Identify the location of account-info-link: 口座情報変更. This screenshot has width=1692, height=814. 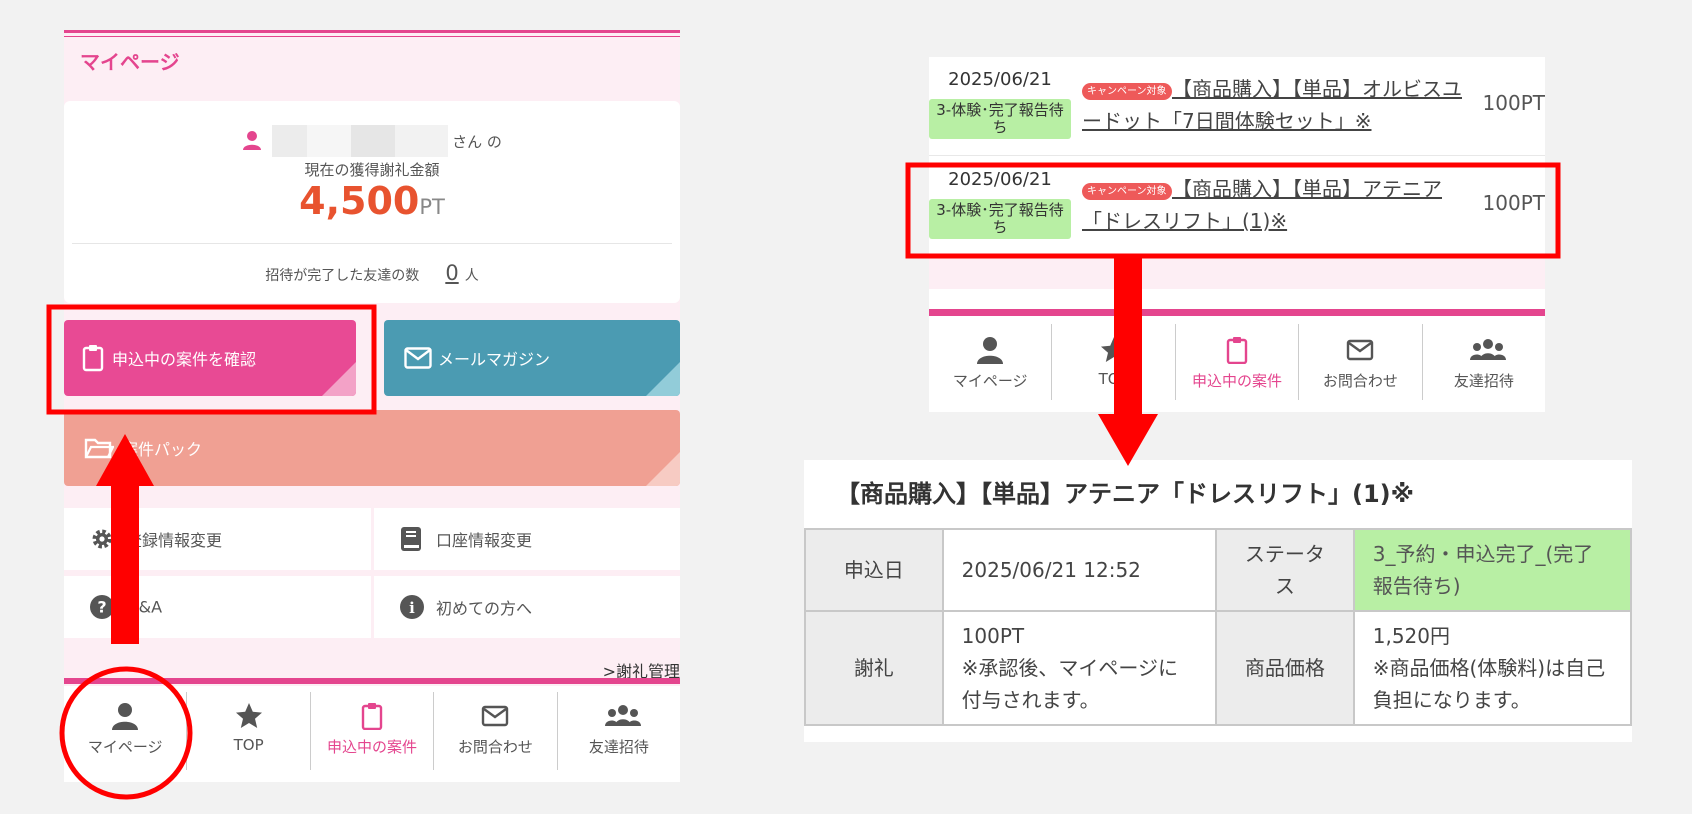
(527, 539).